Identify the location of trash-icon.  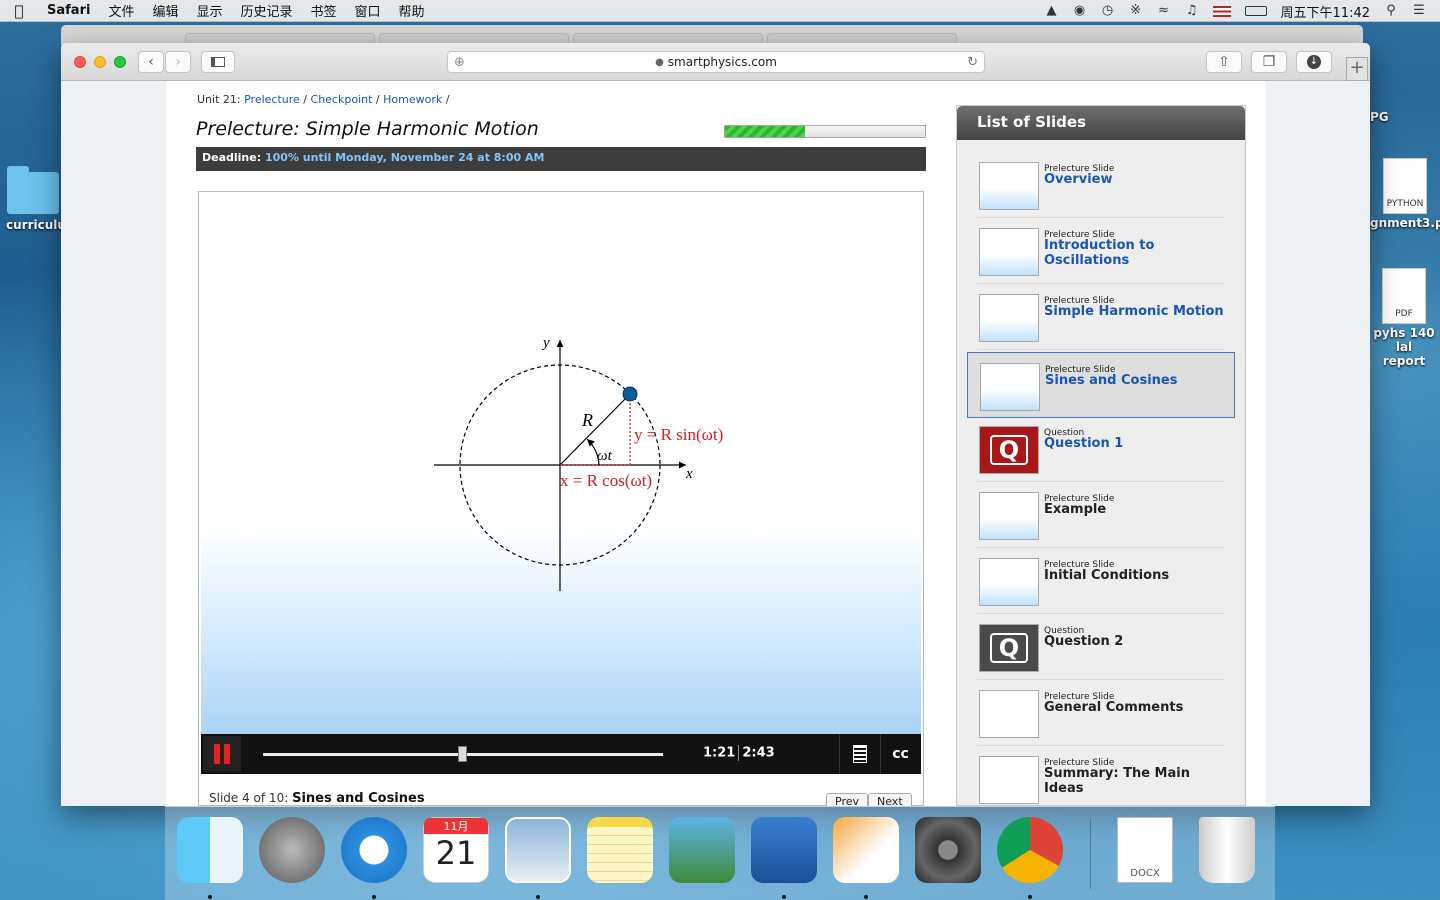
(1227, 850).